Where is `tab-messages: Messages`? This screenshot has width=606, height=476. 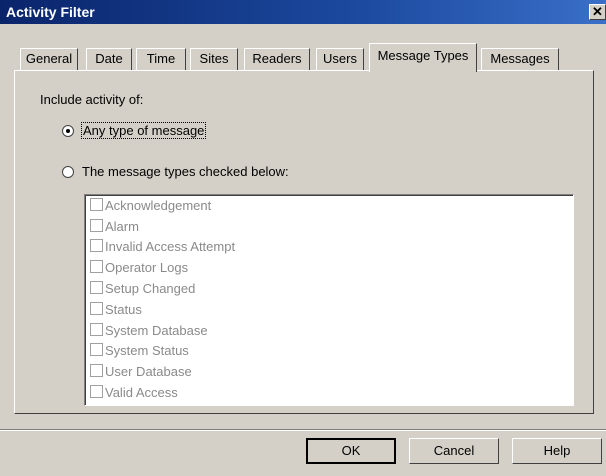 tab-messages: Messages is located at coordinates (520, 59).